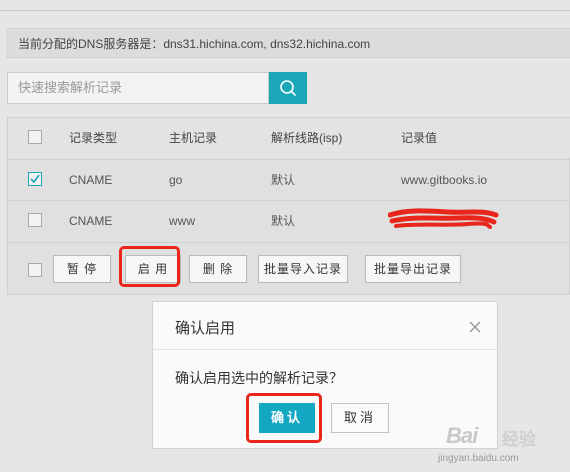 Image resolution: width=570 pixels, height=472 pixels. I want to click on top-divider, so click(285, 10).